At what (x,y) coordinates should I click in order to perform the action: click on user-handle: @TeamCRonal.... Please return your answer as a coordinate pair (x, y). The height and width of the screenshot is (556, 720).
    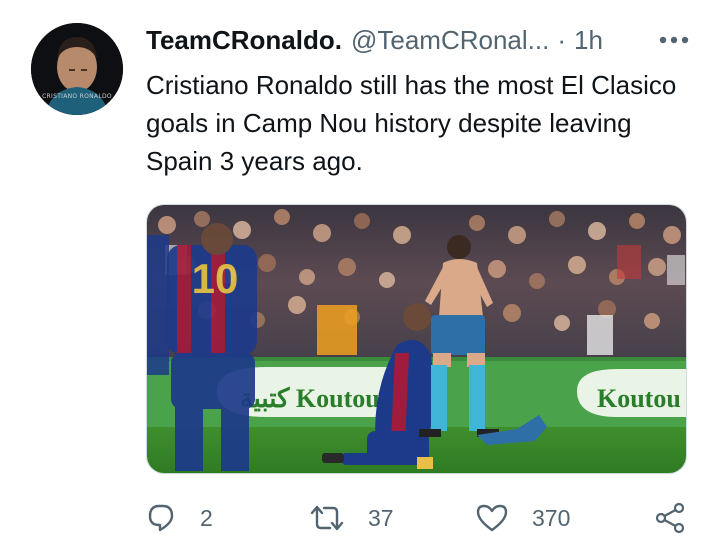
    Looking at the image, I should click on (450, 40).